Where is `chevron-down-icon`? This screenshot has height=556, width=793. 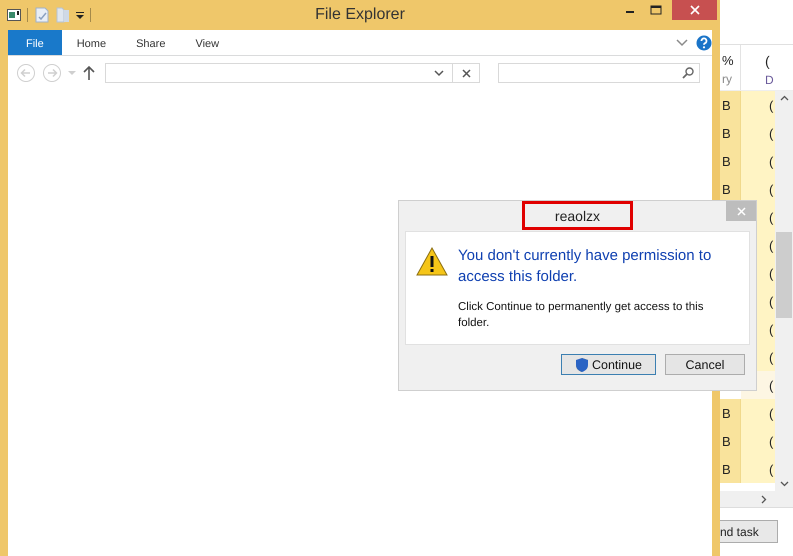 chevron-down-icon is located at coordinates (439, 73).